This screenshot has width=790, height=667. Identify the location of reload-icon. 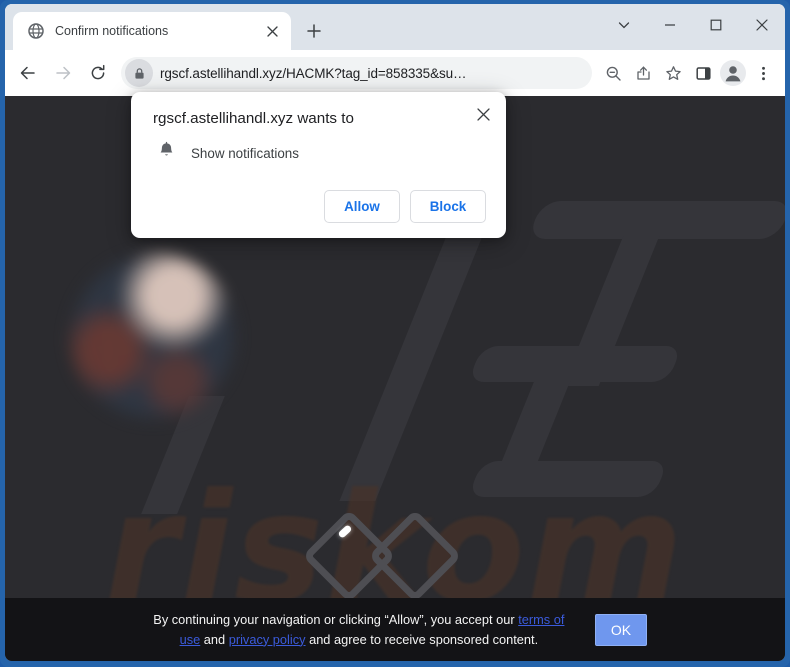
(97, 73).